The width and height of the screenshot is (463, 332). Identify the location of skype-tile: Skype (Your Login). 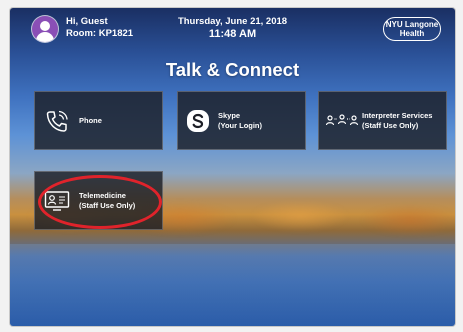
(241, 120).